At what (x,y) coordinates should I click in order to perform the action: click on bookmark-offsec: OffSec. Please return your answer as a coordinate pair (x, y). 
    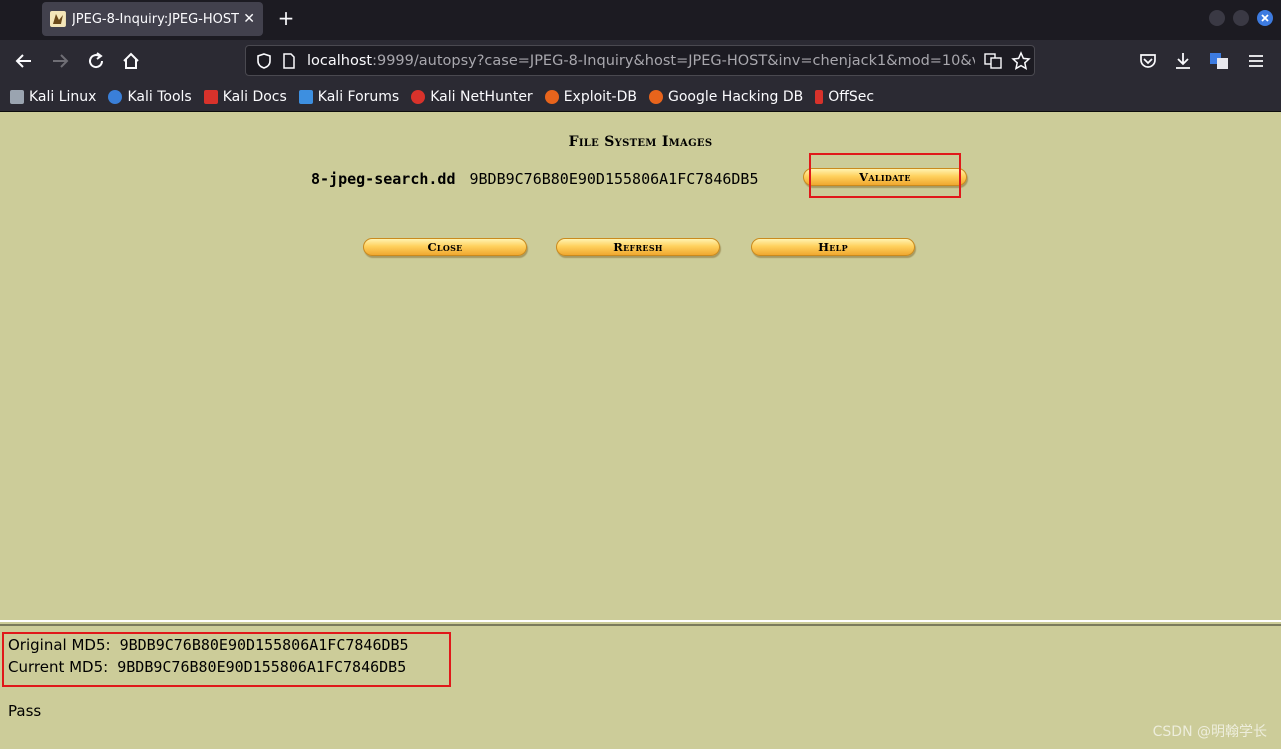
    Looking at the image, I should click on (844, 97).